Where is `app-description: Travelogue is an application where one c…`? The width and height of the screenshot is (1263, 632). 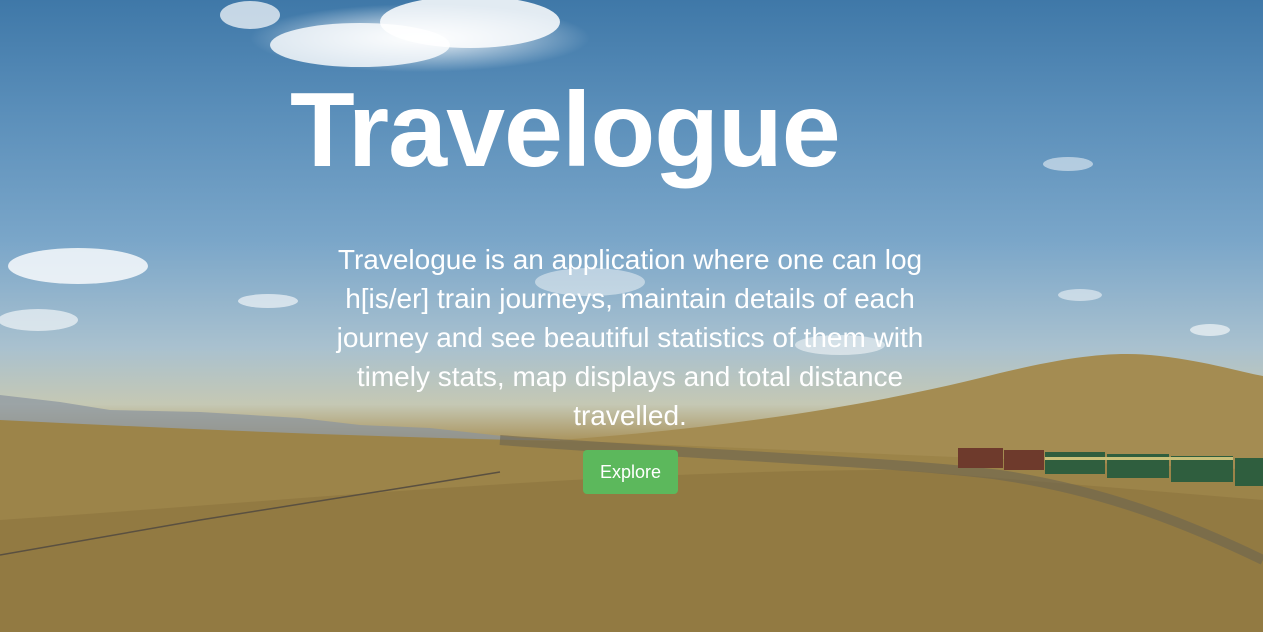 app-description: Travelogue is an application where one c… is located at coordinates (630, 337).